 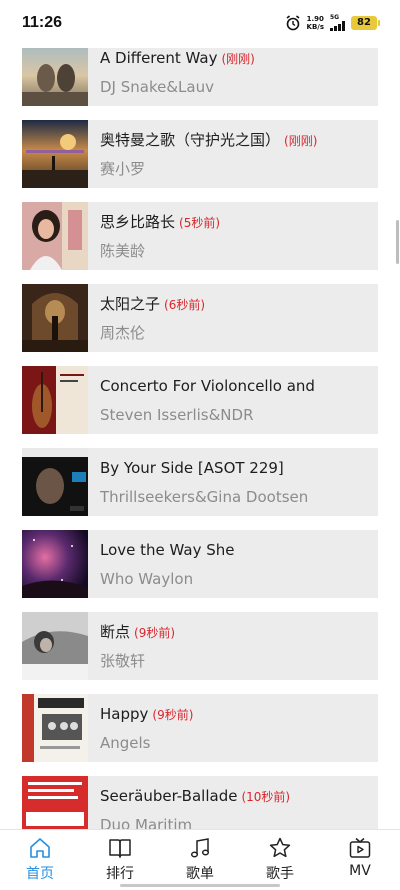 What do you see at coordinates (200, 874) in the screenshot?
I see `tab-label: 歌单` at bounding box center [200, 874].